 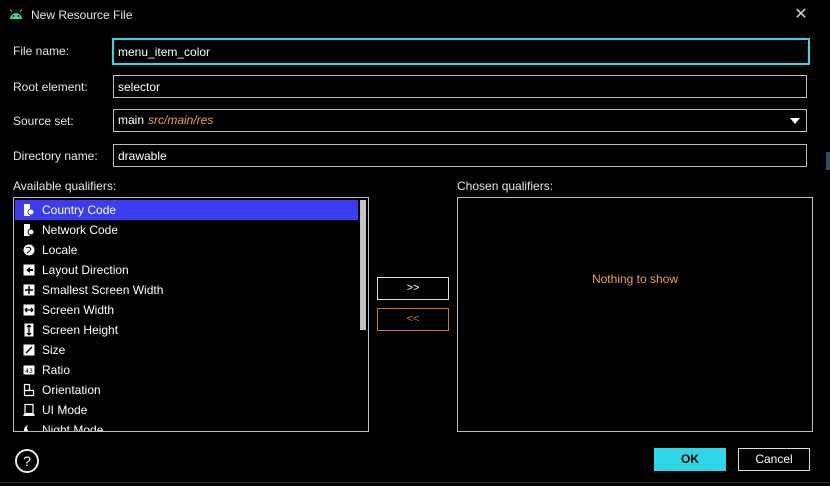 What do you see at coordinates (29, 390) in the screenshot?
I see `orientation-icon` at bounding box center [29, 390].